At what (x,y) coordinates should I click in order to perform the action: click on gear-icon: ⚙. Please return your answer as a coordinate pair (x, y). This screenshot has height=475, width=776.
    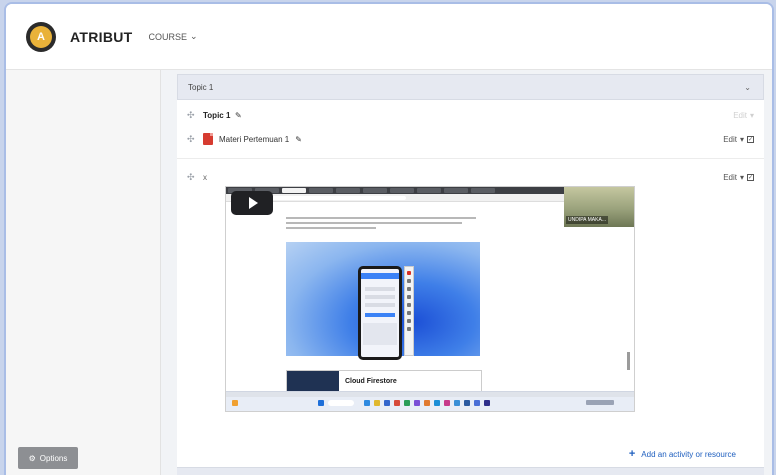
    Looking at the image, I should click on (32, 458).